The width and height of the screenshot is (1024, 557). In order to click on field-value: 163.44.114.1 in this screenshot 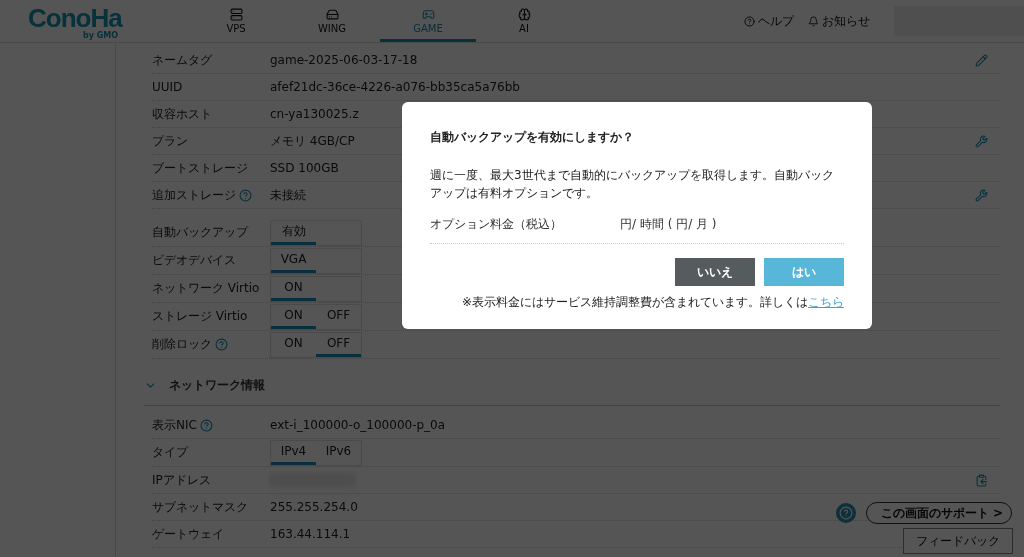, I will do `click(310, 534)`.